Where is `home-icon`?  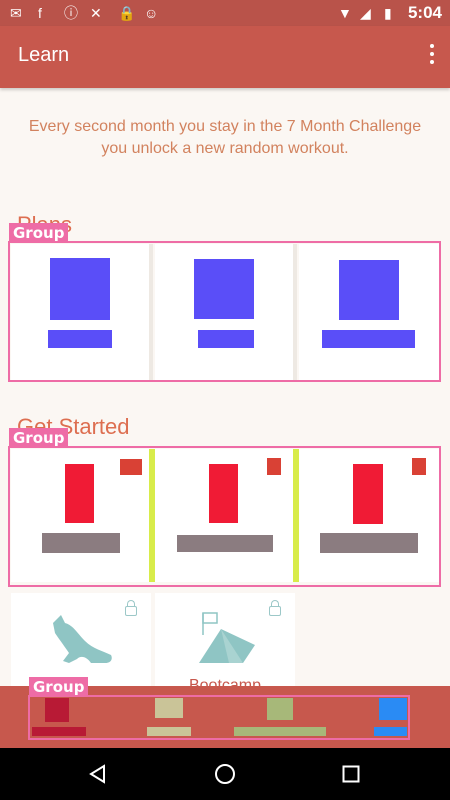
home-icon is located at coordinates (225, 774).